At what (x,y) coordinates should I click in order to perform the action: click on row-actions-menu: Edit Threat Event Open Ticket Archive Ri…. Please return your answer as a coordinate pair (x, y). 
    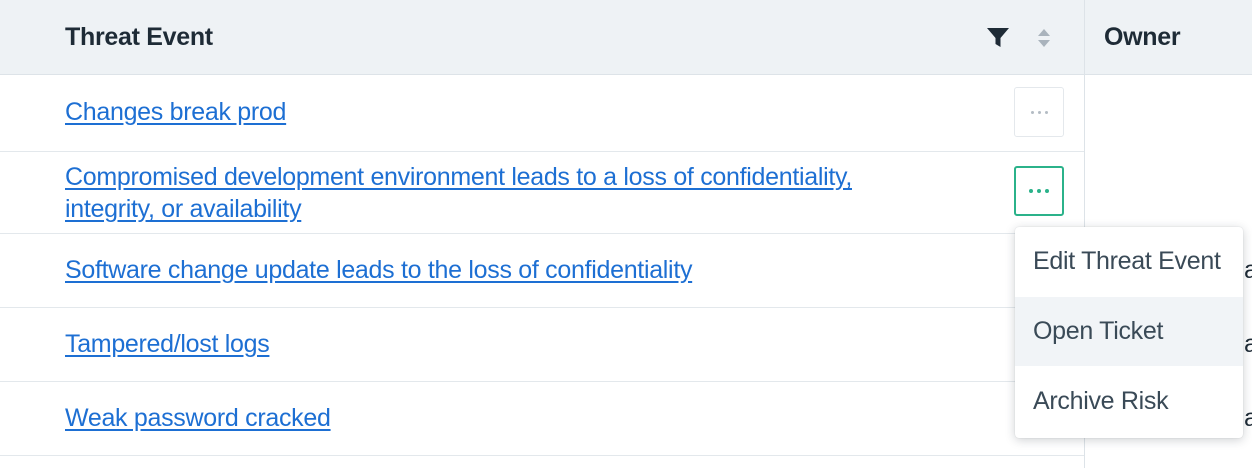
    Looking at the image, I should click on (1129, 332).